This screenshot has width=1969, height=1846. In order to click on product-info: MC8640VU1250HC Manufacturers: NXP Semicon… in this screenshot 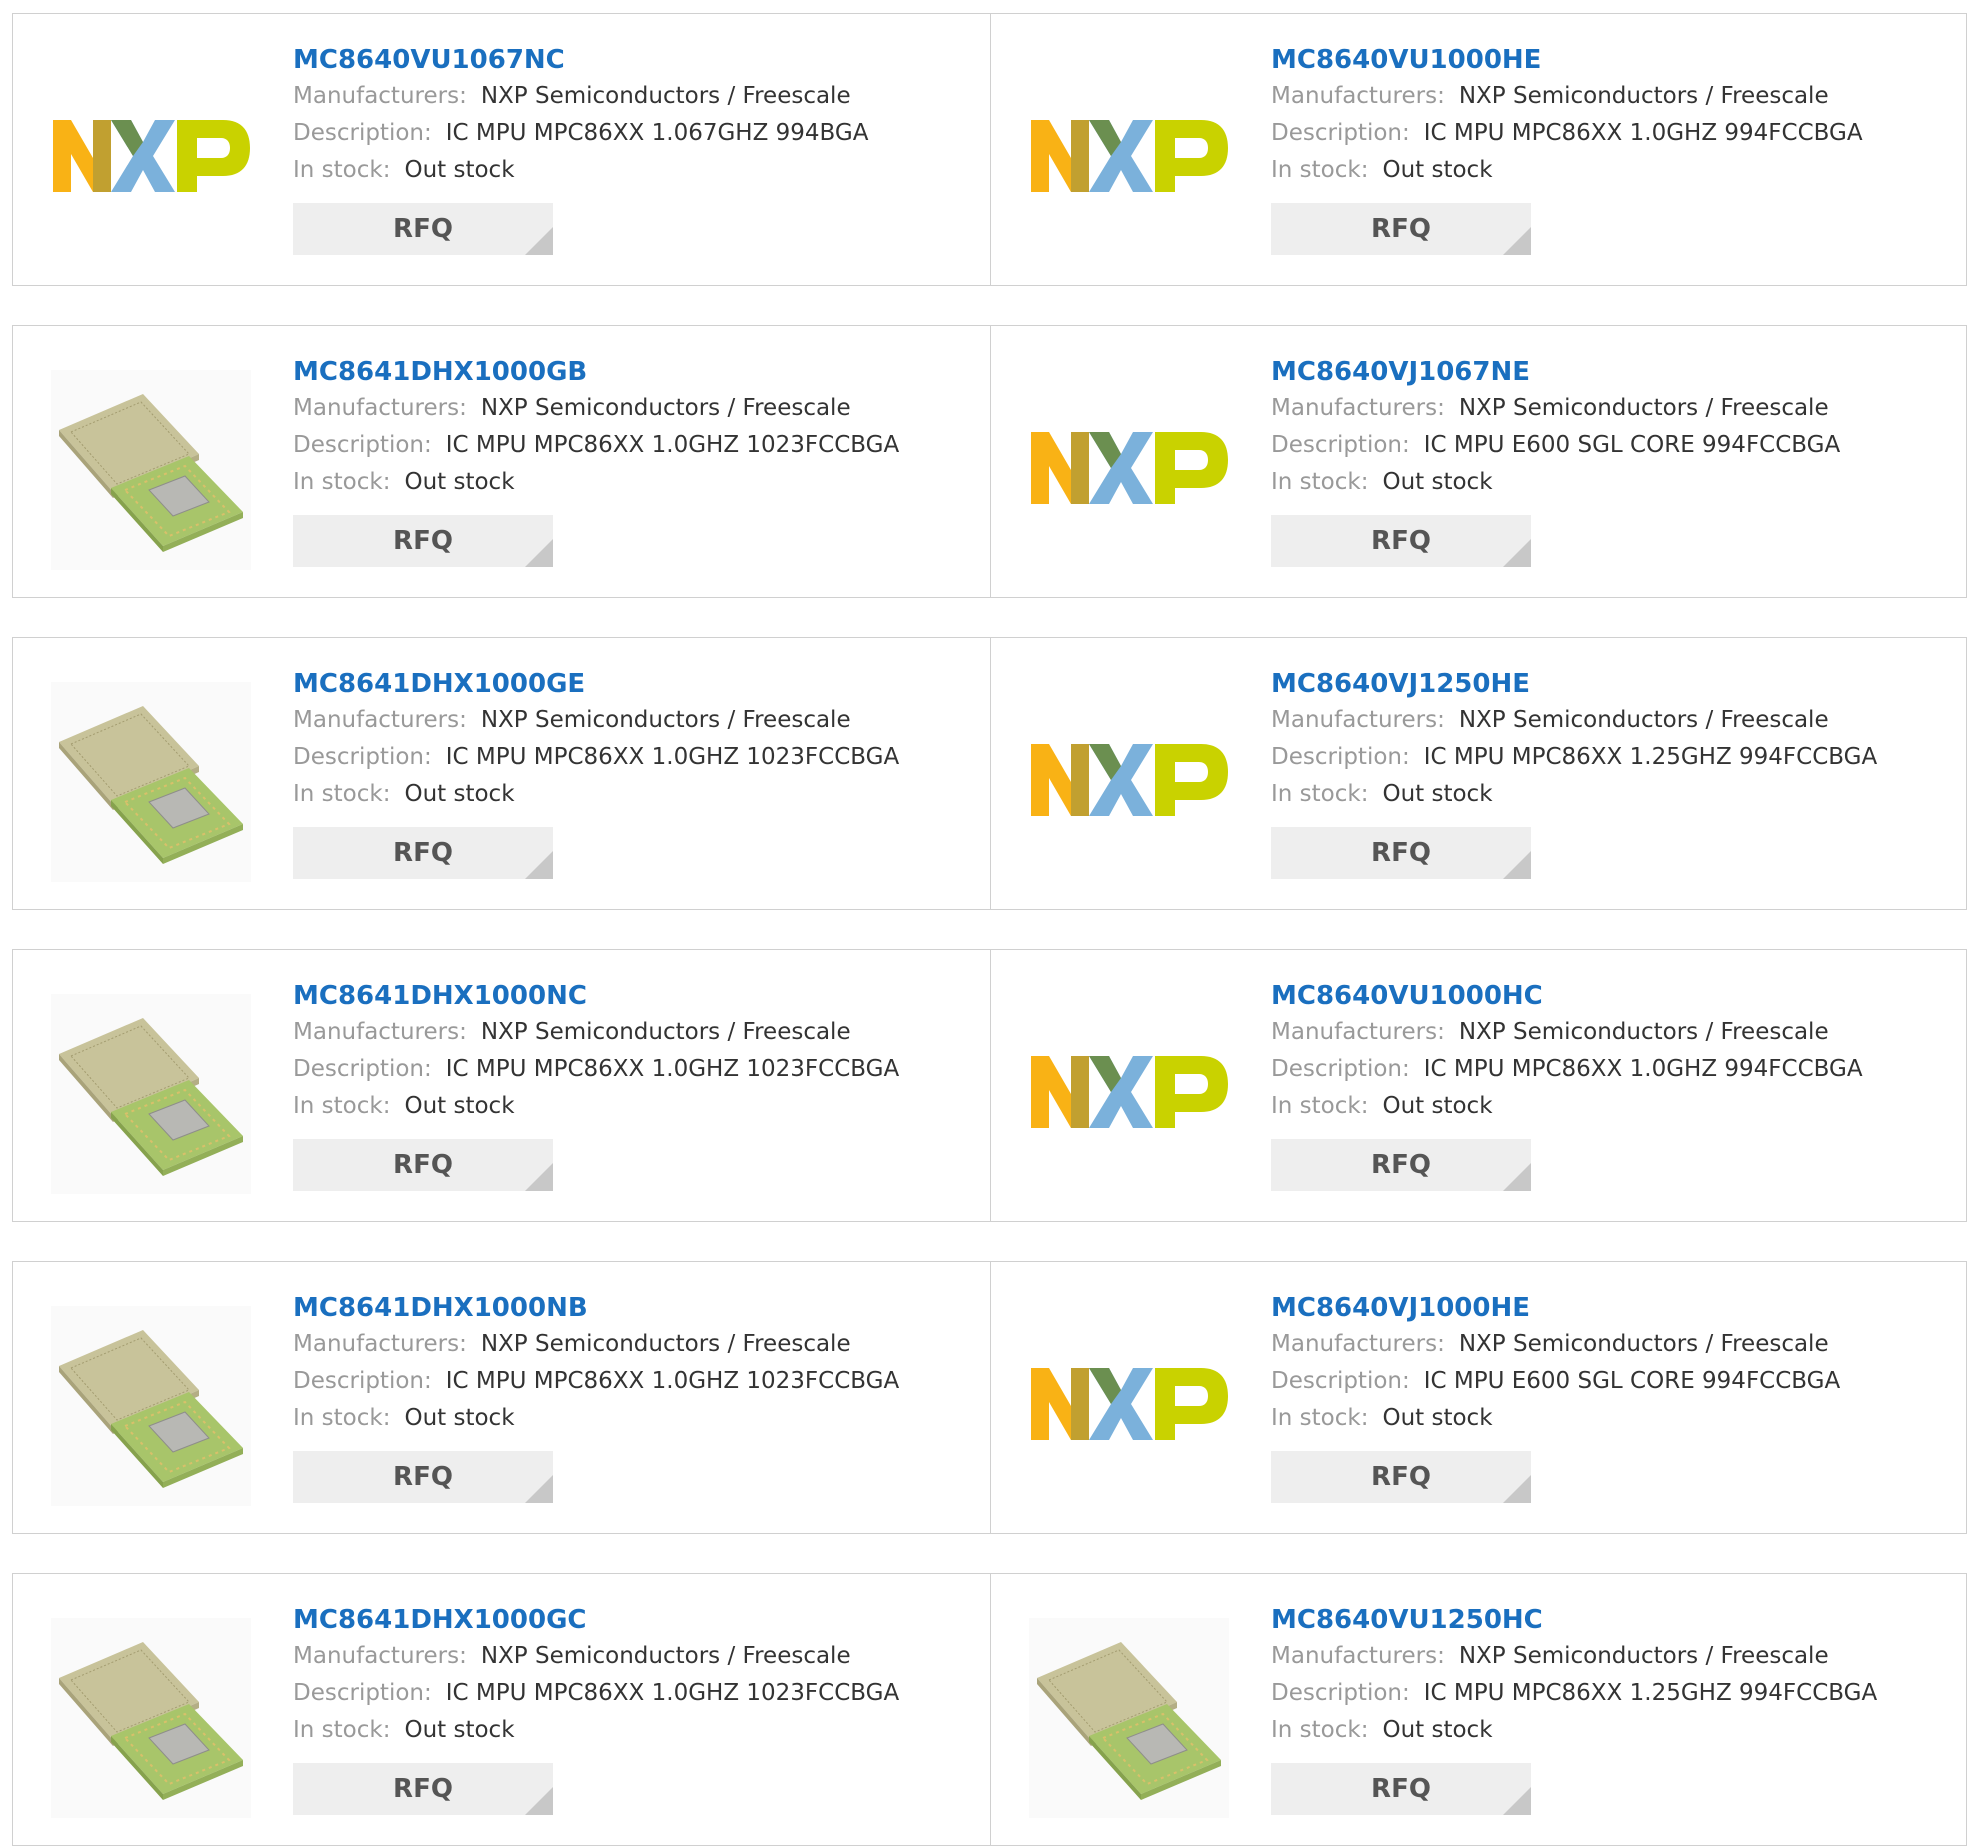, I will do `click(1574, 1708)`.